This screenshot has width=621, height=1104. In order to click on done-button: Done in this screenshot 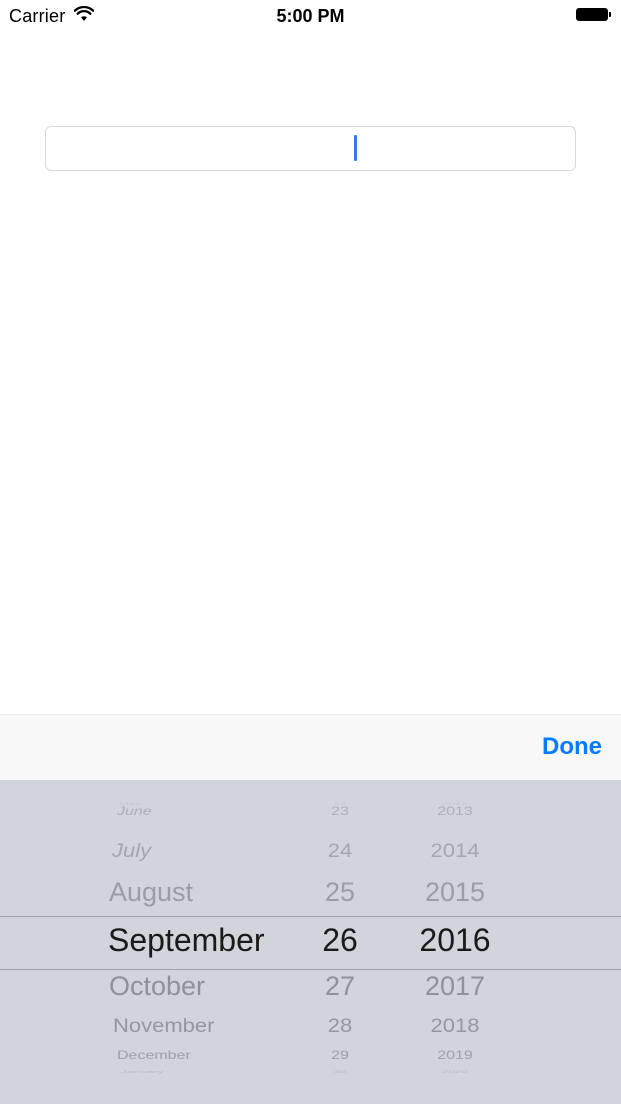, I will do `click(572, 747)`.